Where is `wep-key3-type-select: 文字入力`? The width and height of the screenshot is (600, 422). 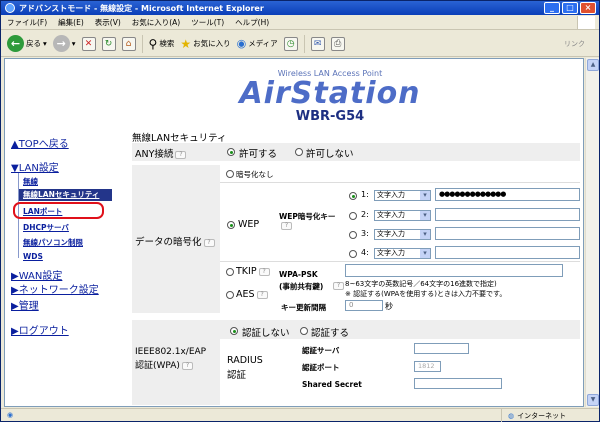 wep-key3-type-select: 文字入力 is located at coordinates (402, 234).